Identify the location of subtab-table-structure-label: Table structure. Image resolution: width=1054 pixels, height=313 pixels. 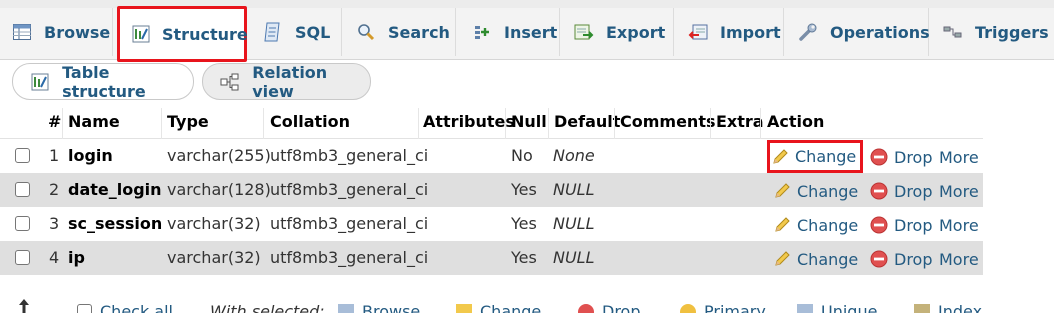
(104, 81).